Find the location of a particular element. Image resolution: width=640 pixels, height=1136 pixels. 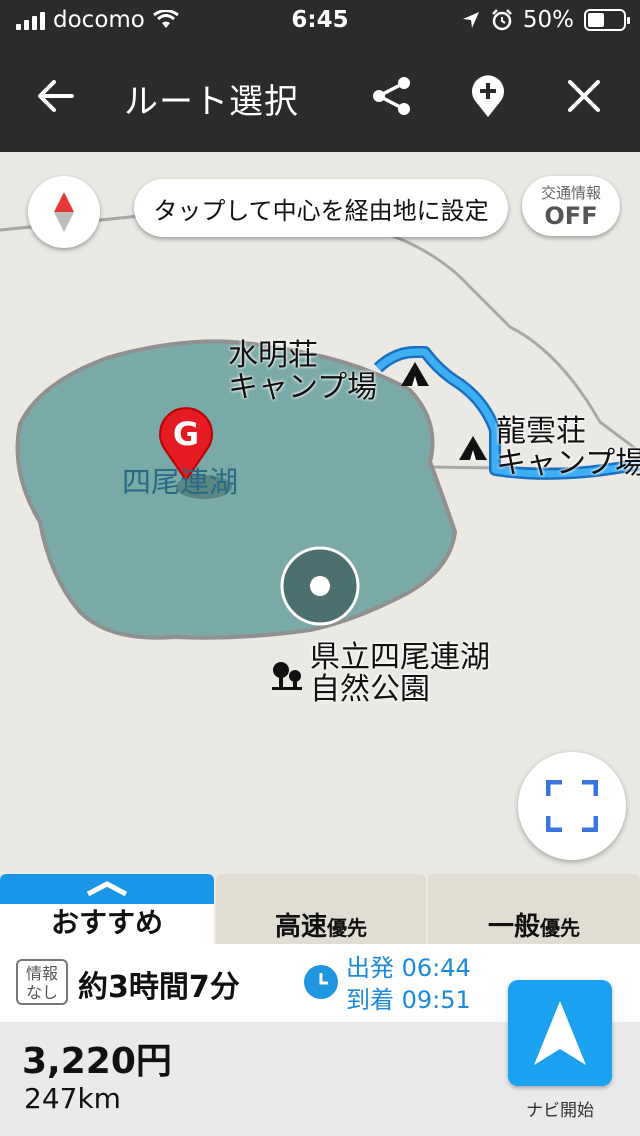

depart-time: 06:44 is located at coordinates (436, 968).